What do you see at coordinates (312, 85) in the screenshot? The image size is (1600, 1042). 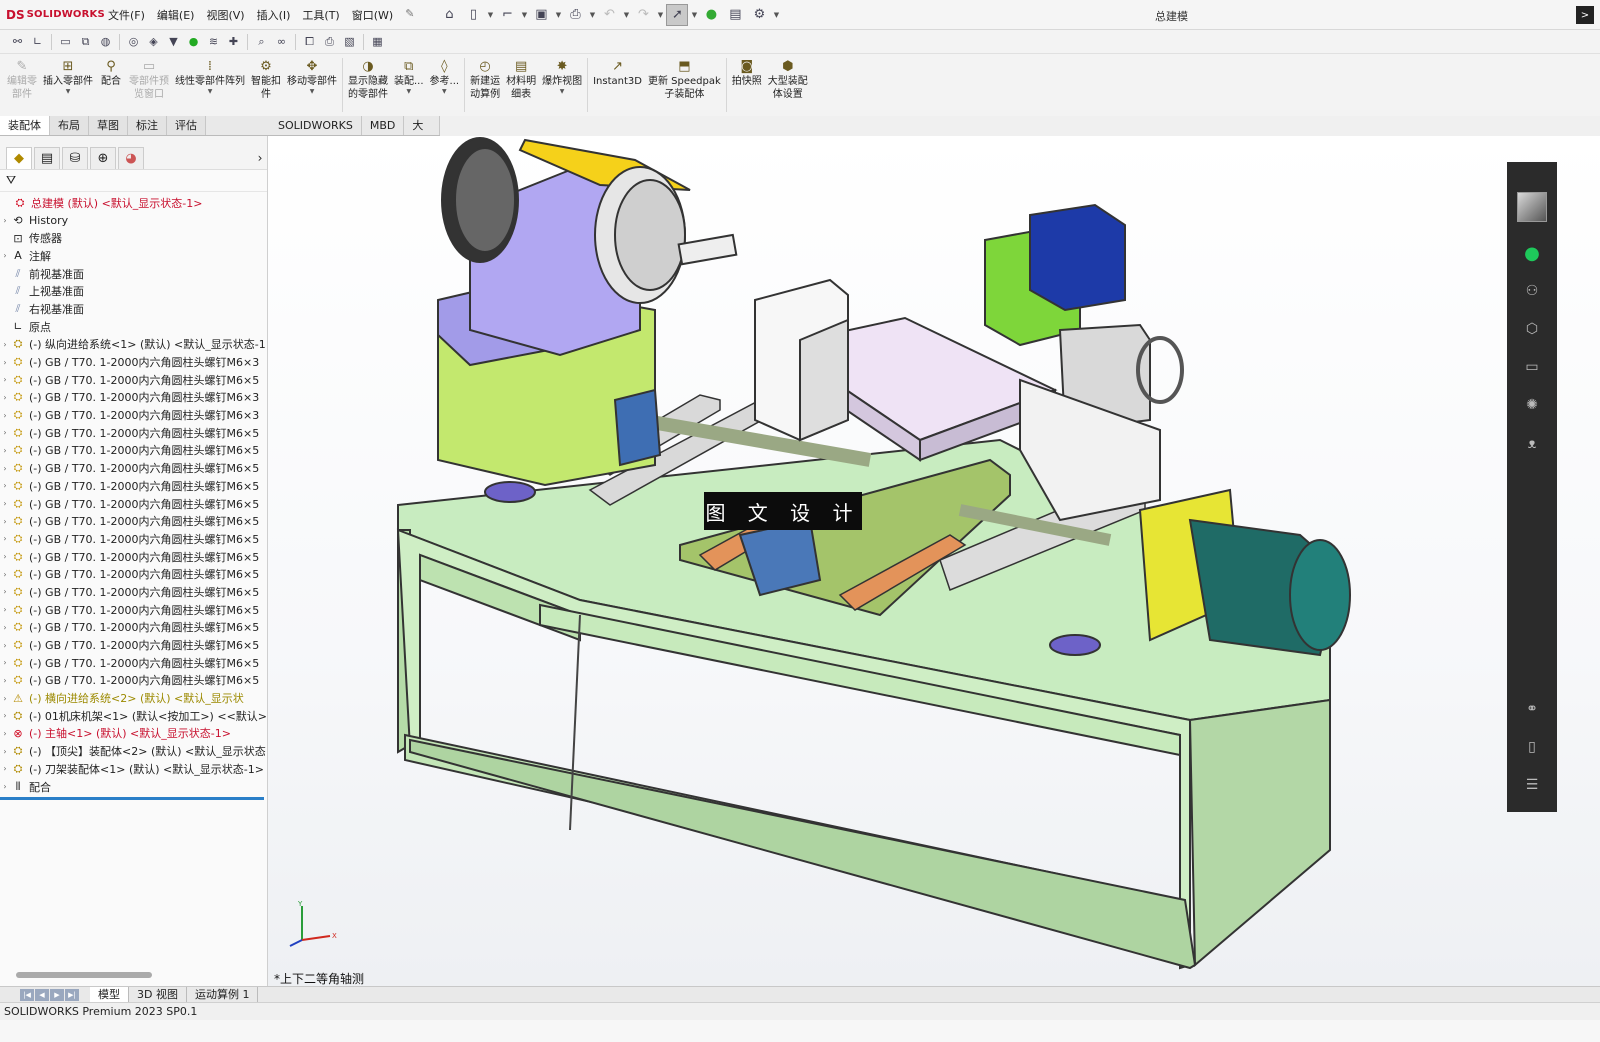 I see `ribbon-button-move-component: ✥ 移动零部件 ▼` at bounding box center [312, 85].